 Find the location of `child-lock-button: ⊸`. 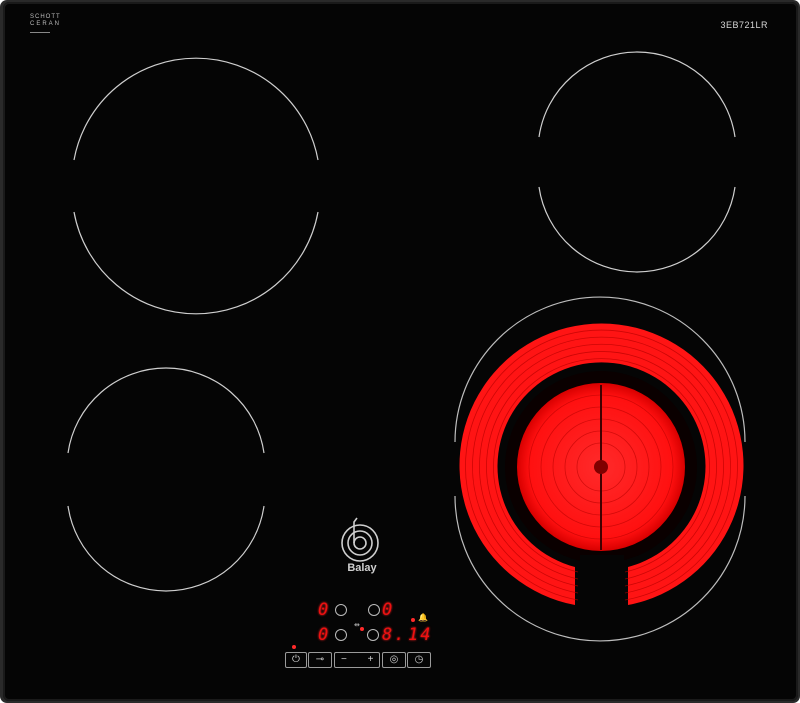

child-lock-button: ⊸ is located at coordinates (320, 660).